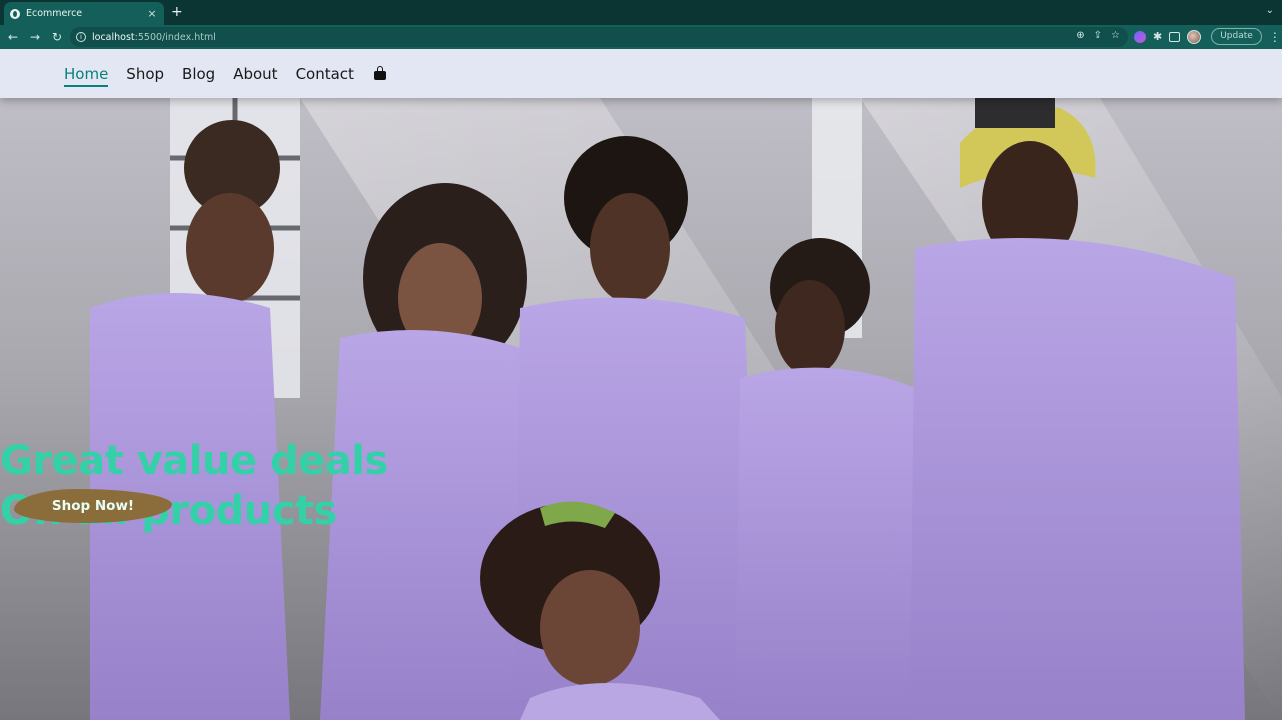  What do you see at coordinates (15, 13) in the screenshot?
I see `globe-icon` at bounding box center [15, 13].